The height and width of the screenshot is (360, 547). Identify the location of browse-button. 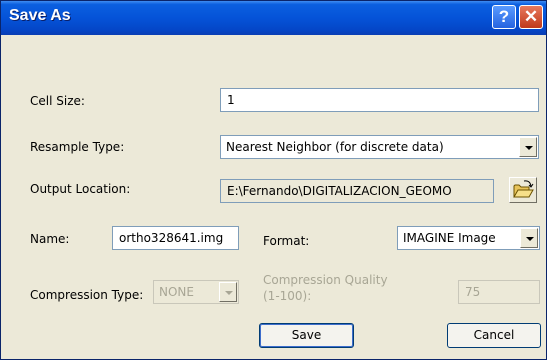
(523, 190).